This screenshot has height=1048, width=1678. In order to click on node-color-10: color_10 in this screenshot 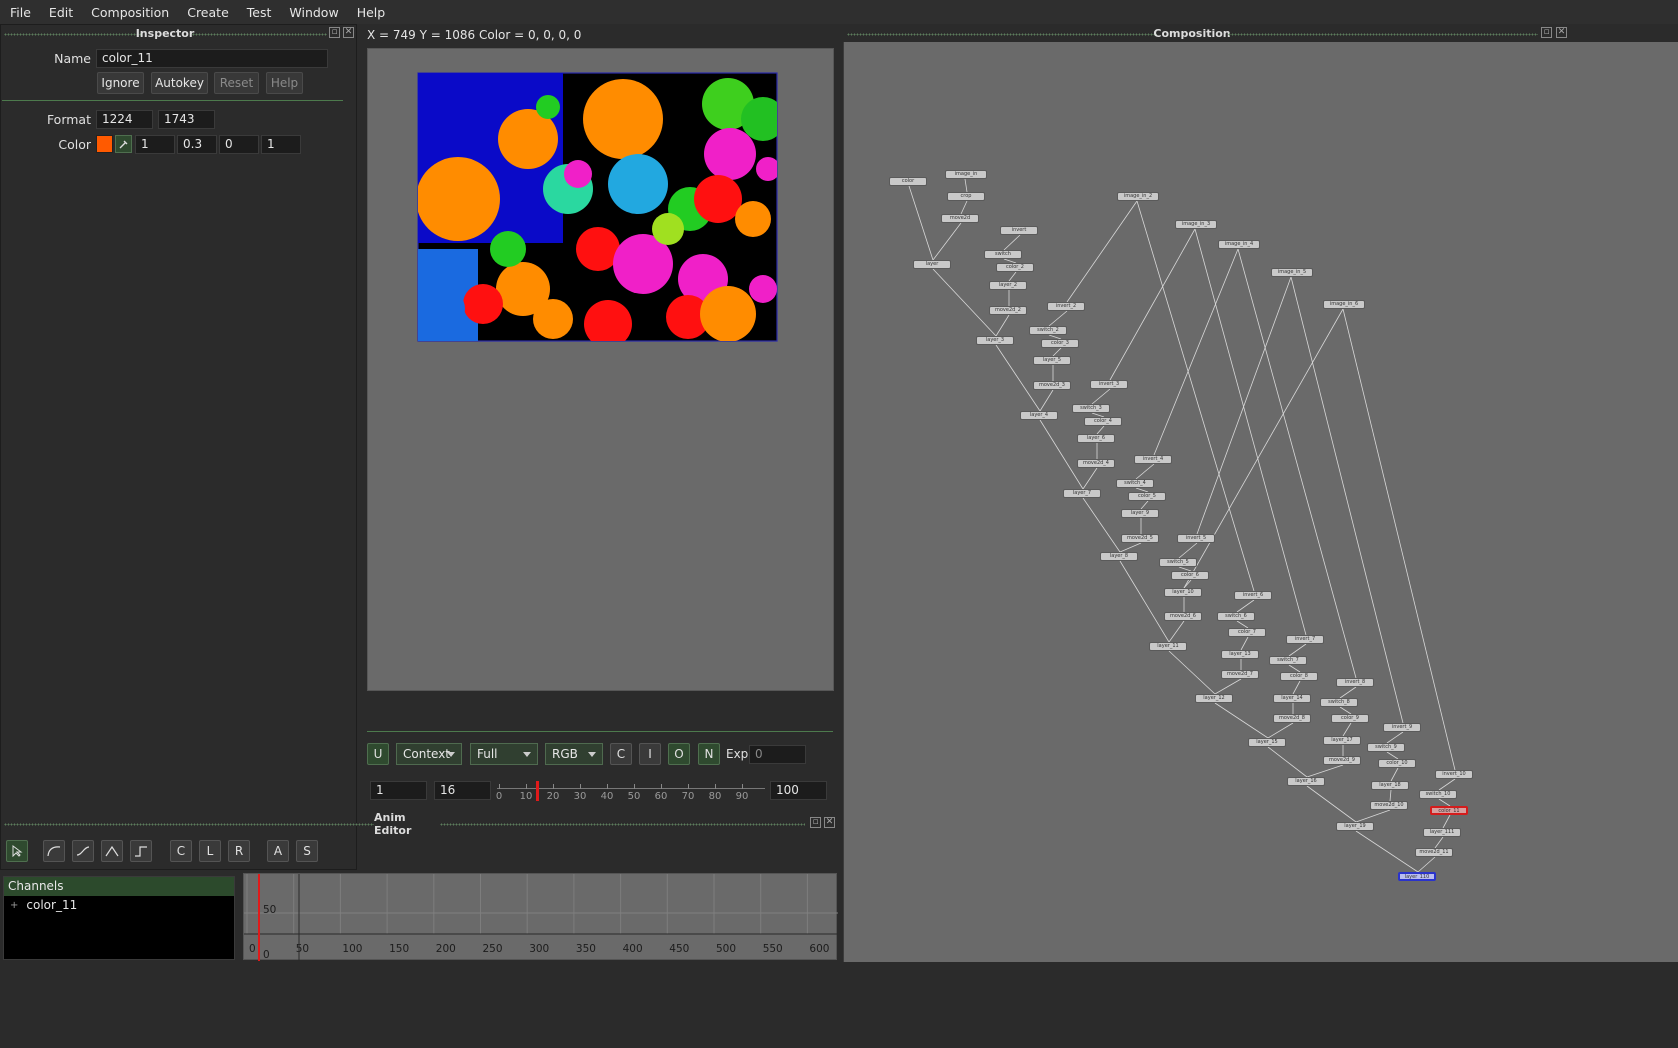, I will do `click(1397, 763)`.